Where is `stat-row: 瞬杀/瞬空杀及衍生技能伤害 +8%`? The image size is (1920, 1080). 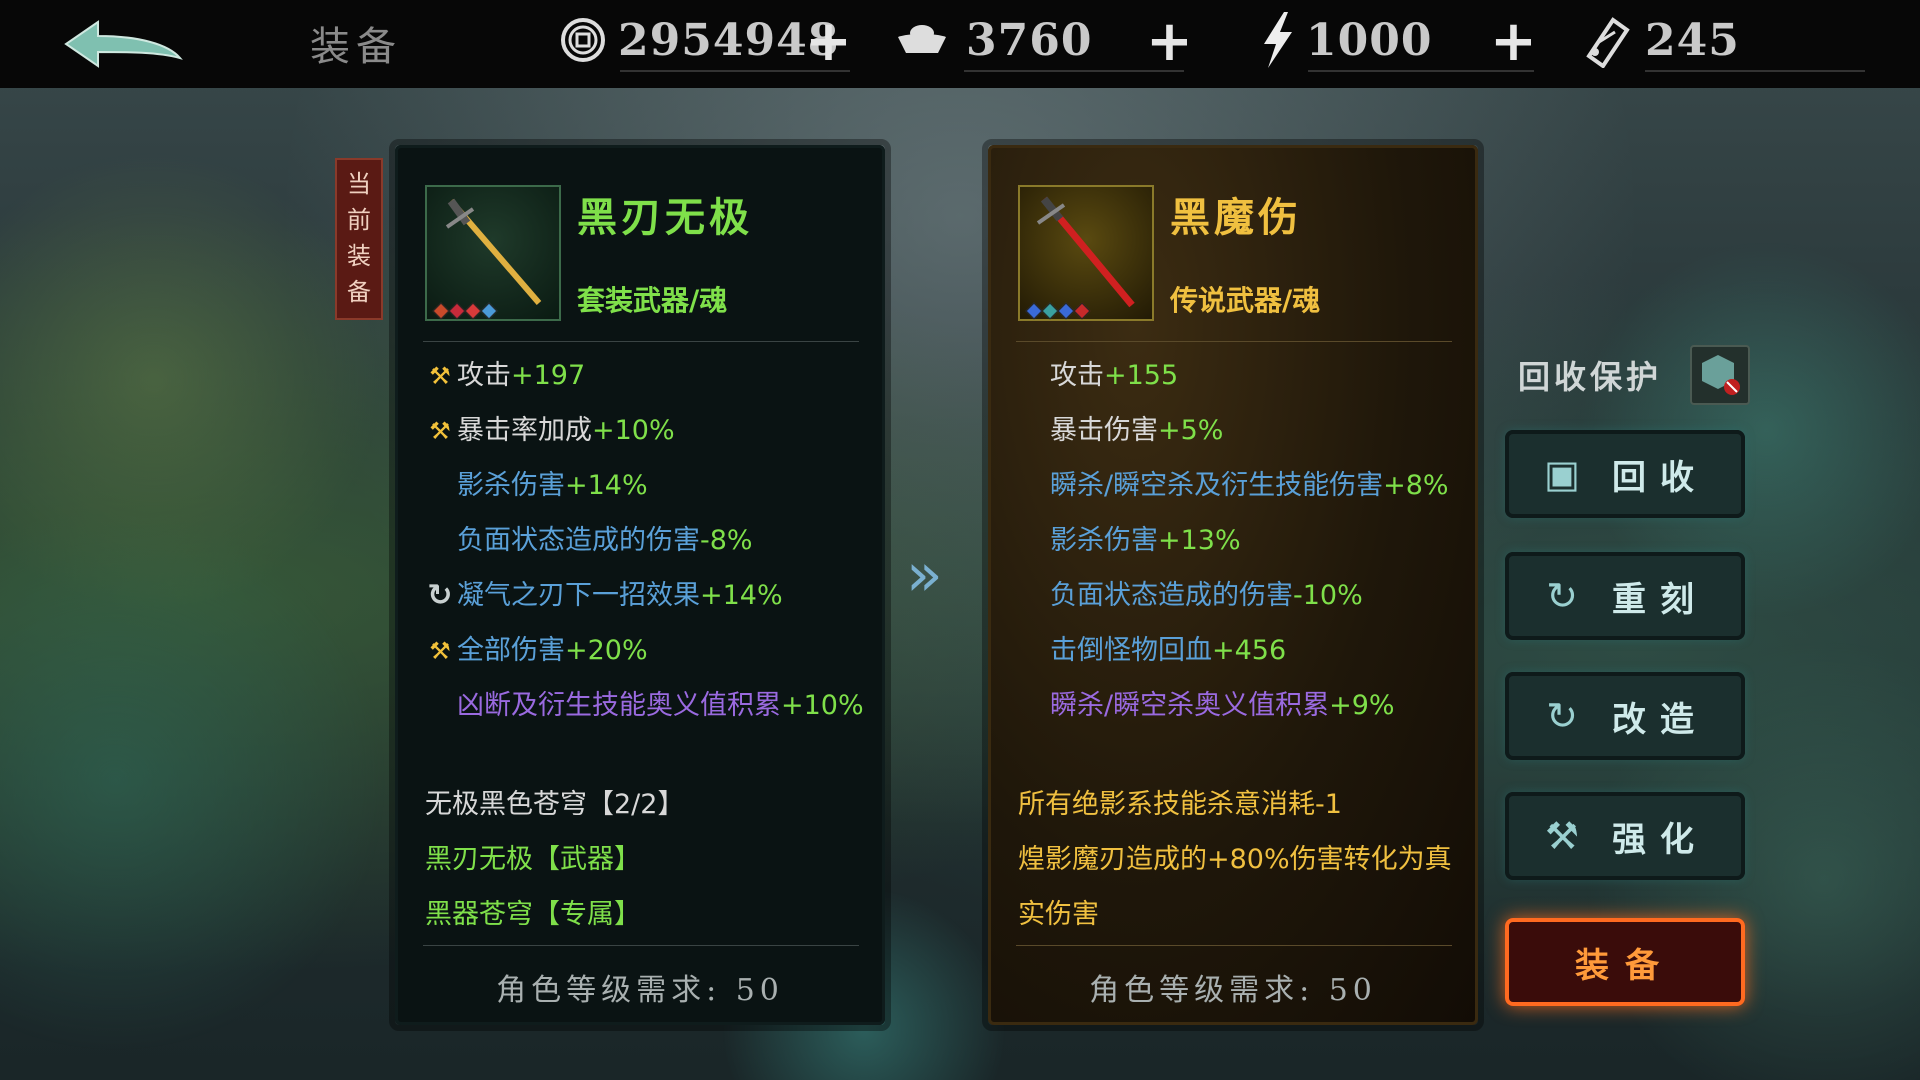 stat-row: 瞬杀/瞬空杀及衍生技能伤害 +8% is located at coordinates (1233, 486).